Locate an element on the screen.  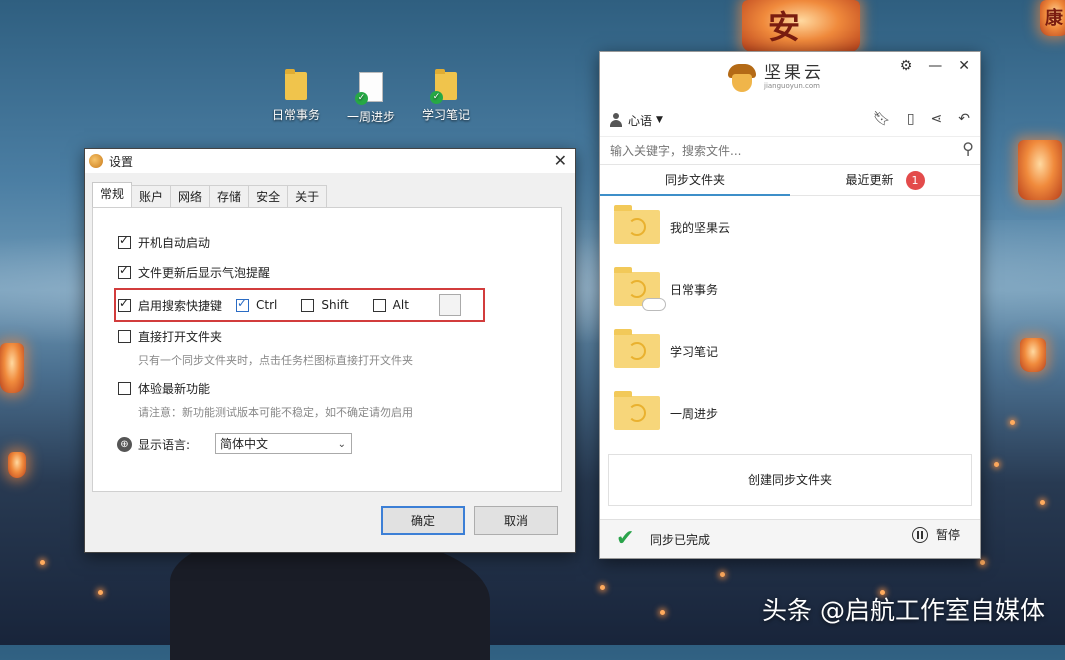
search-bar: ⚲ is located at coordinates (790, 151).